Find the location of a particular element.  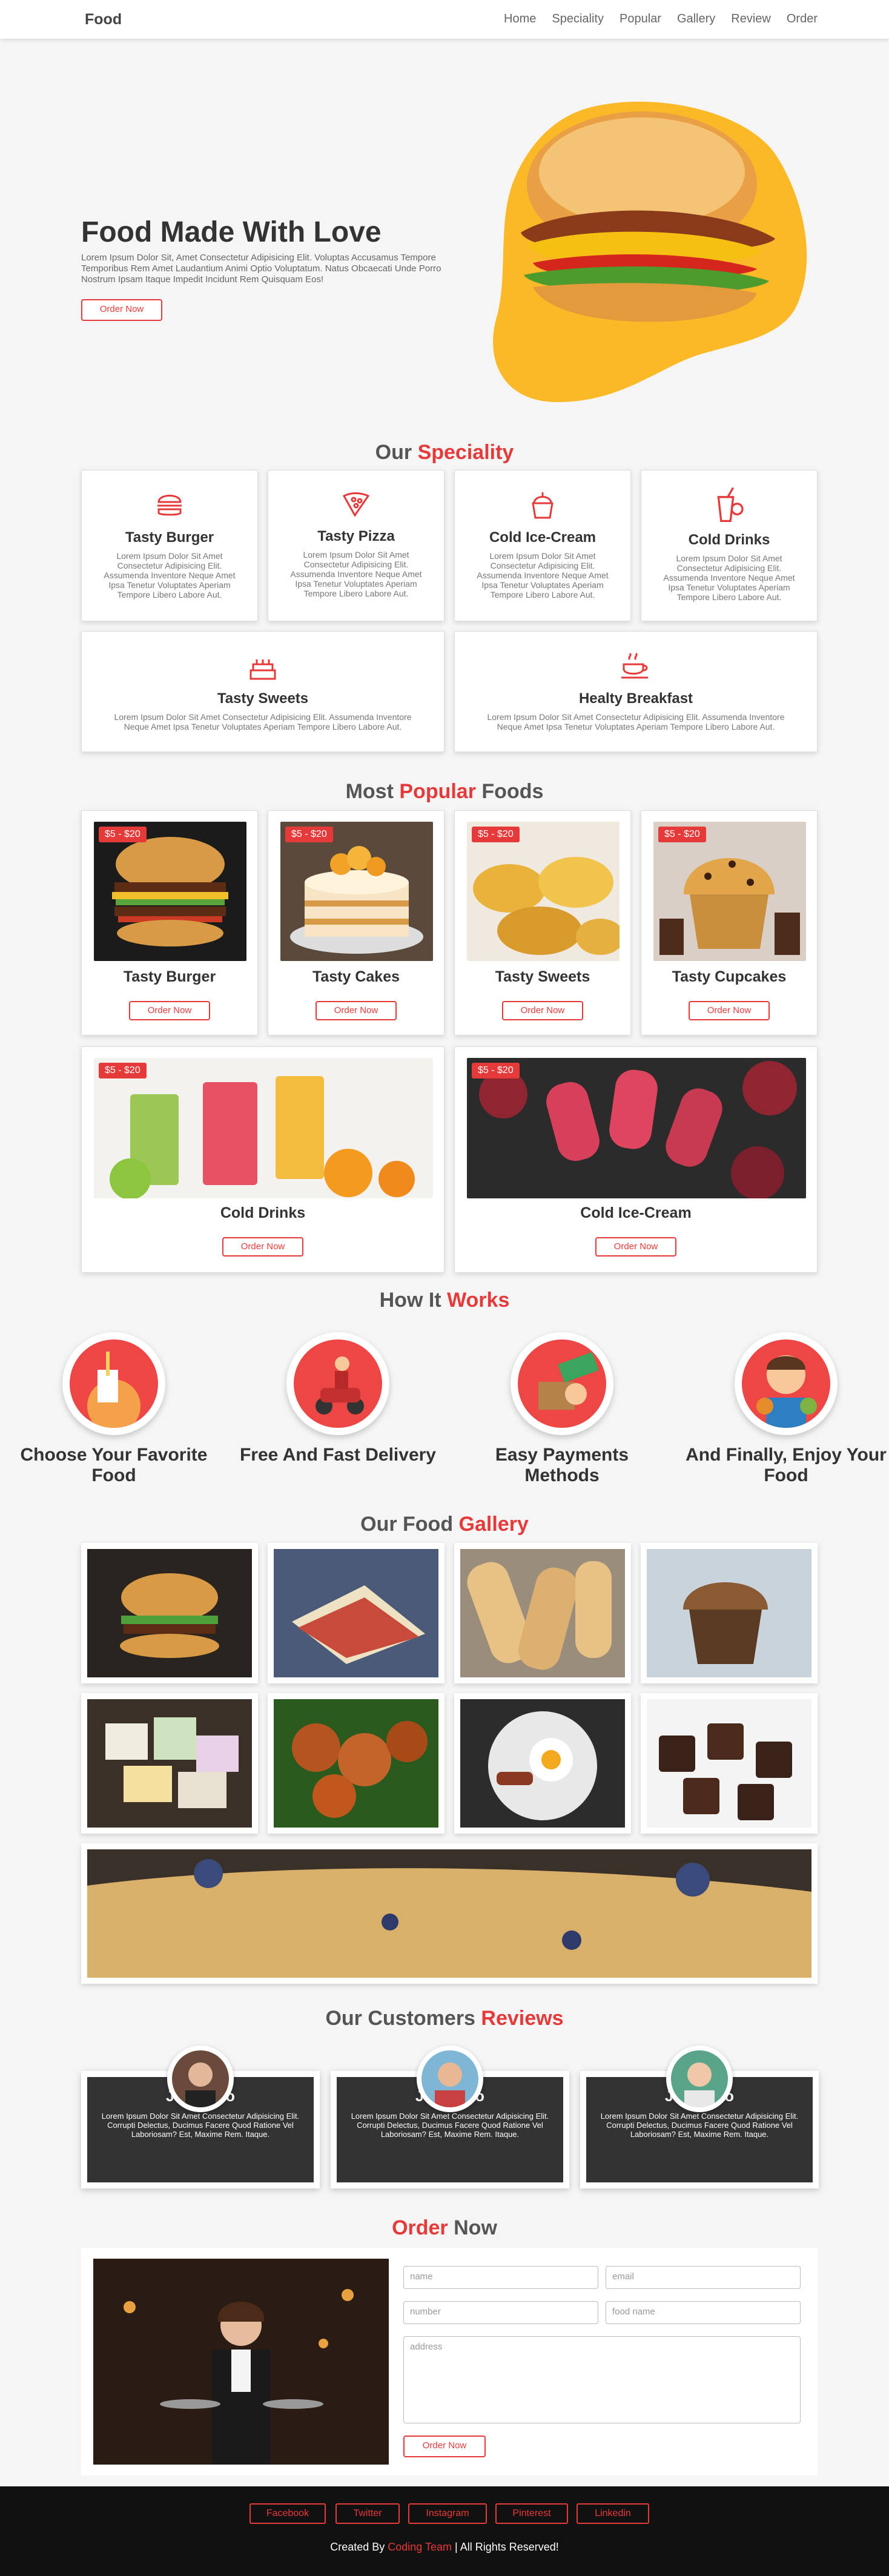

nav-popular: Popular is located at coordinates (640, 19).